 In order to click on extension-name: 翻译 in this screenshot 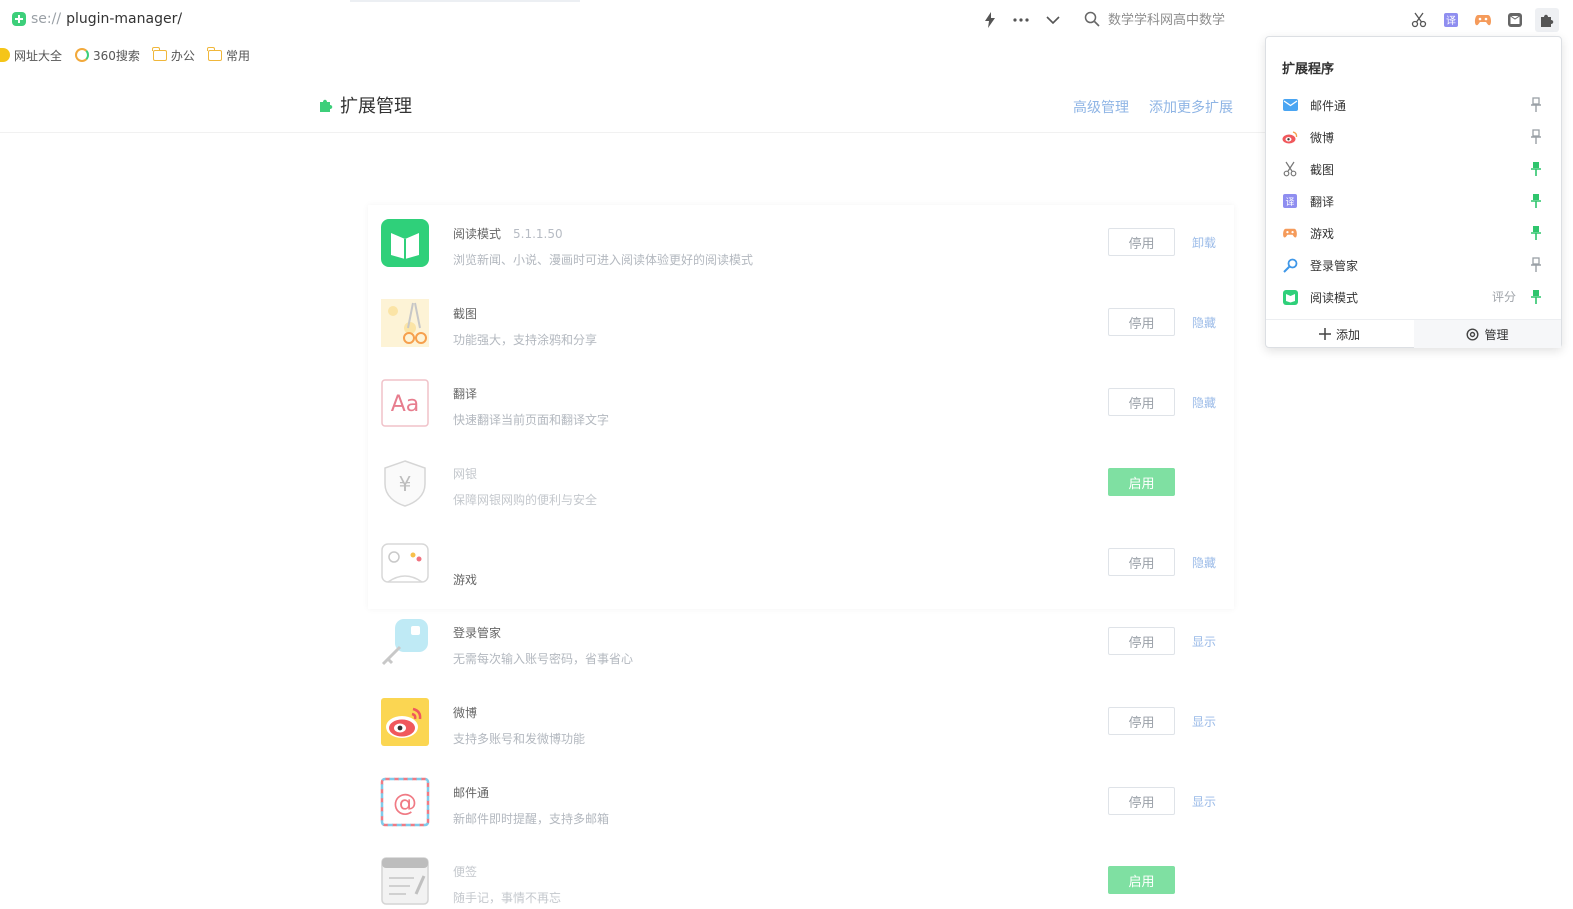, I will do `click(465, 394)`.